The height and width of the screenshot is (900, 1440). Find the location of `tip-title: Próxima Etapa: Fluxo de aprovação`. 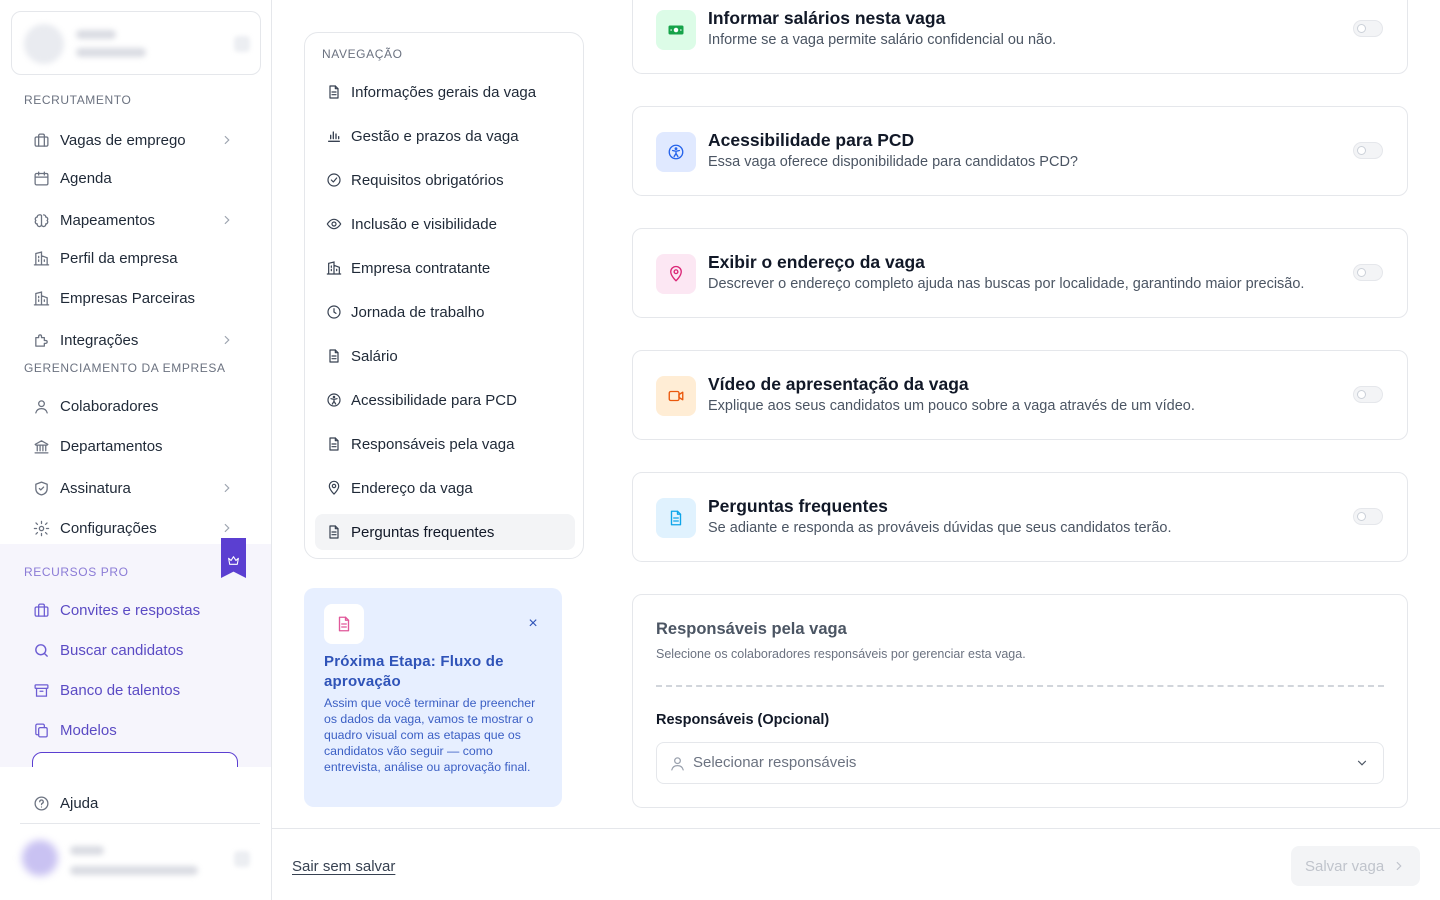

tip-title: Próxima Etapa: Fluxo de aprovação is located at coordinates (414, 671).